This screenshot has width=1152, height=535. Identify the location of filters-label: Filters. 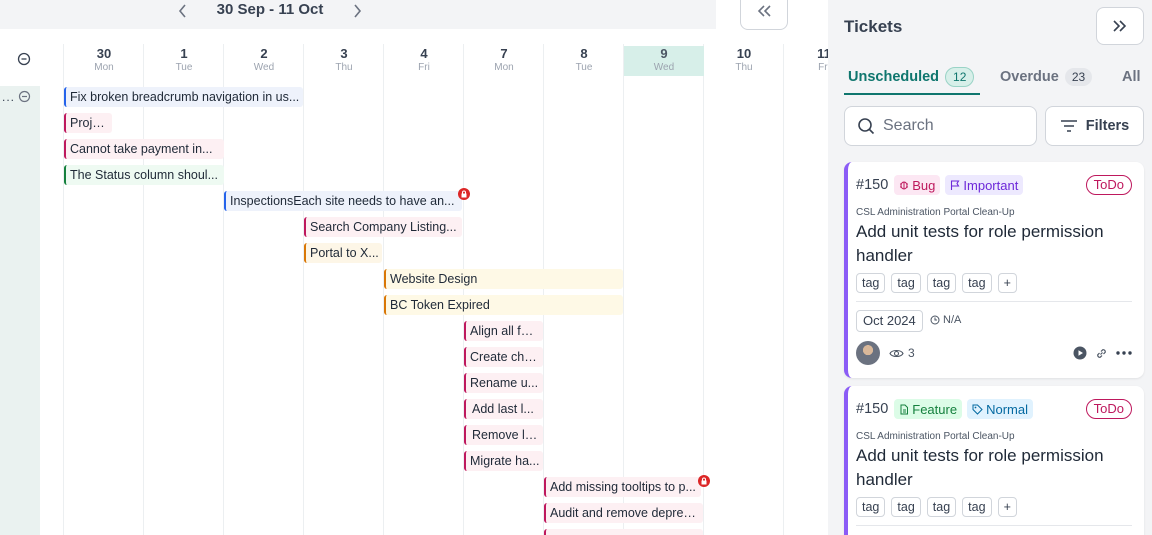
(1107, 126).